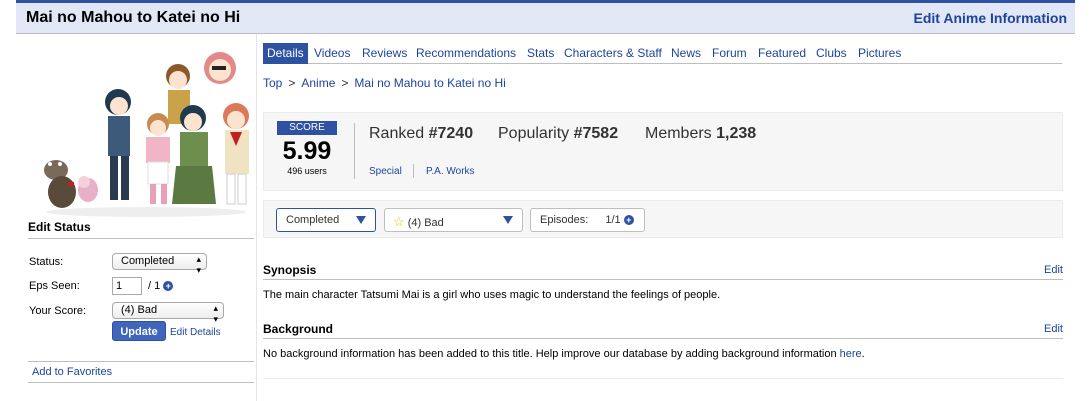  What do you see at coordinates (46, 262) in the screenshot?
I see `status-label: Status:` at bounding box center [46, 262].